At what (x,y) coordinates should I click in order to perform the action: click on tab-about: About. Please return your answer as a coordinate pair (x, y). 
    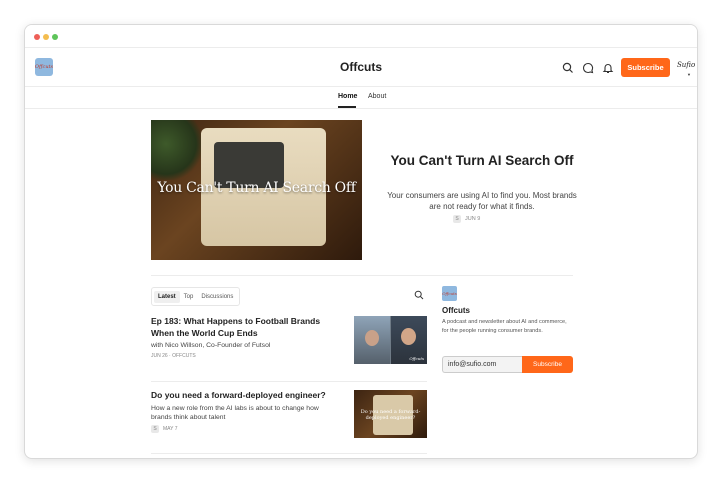
    Looking at the image, I should click on (377, 96).